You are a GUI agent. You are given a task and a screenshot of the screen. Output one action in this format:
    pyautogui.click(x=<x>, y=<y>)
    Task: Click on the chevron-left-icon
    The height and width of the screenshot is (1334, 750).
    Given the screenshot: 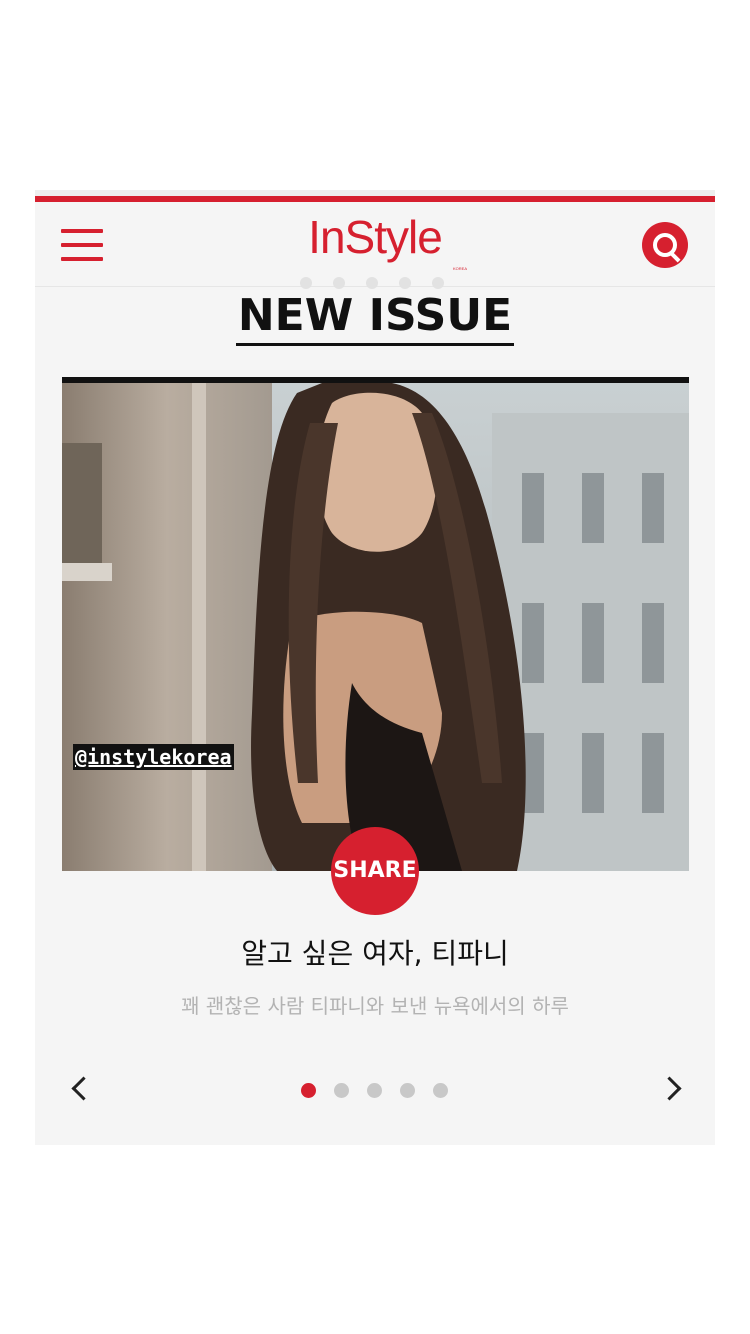 What is the action you would take?
    pyautogui.click(x=80, y=1088)
    